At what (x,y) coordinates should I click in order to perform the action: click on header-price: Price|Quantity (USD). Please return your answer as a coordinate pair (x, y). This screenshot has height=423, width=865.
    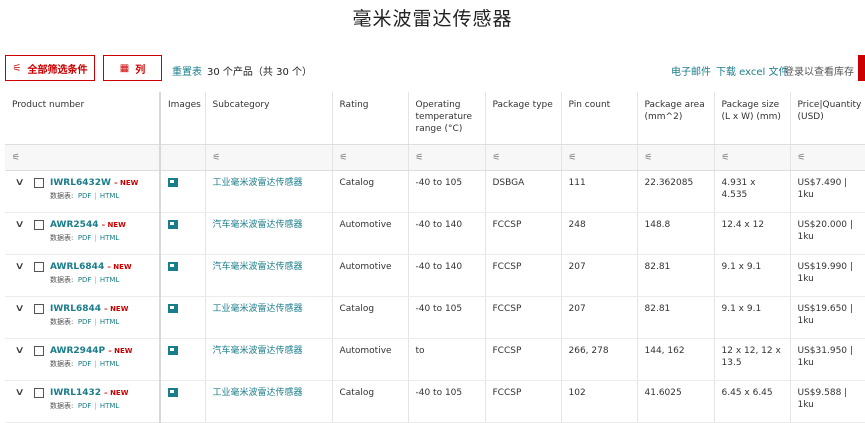
    Looking at the image, I should click on (827, 118).